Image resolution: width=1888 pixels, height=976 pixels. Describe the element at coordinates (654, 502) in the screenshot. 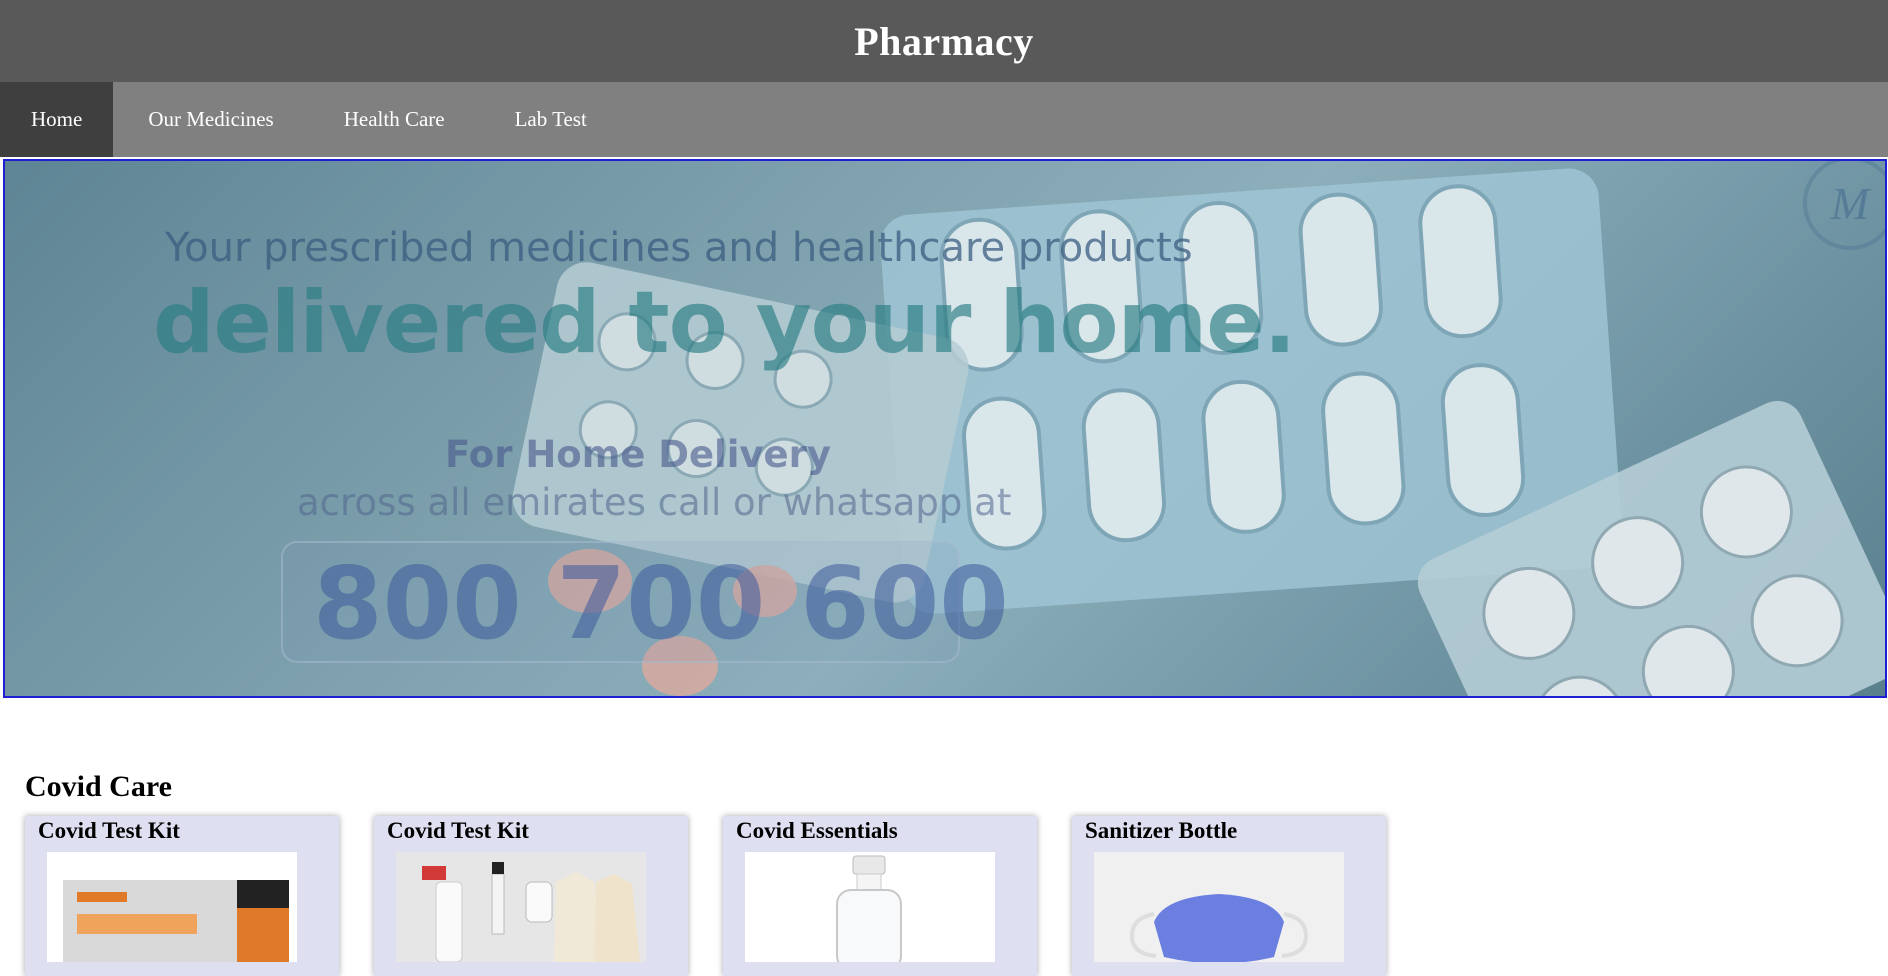

I see `banner-line-4: across all emirates call or whatsapp at` at that location.